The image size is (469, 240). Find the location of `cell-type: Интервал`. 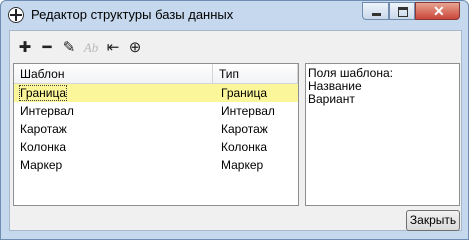

cell-type: Интервал is located at coordinates (248, 111).